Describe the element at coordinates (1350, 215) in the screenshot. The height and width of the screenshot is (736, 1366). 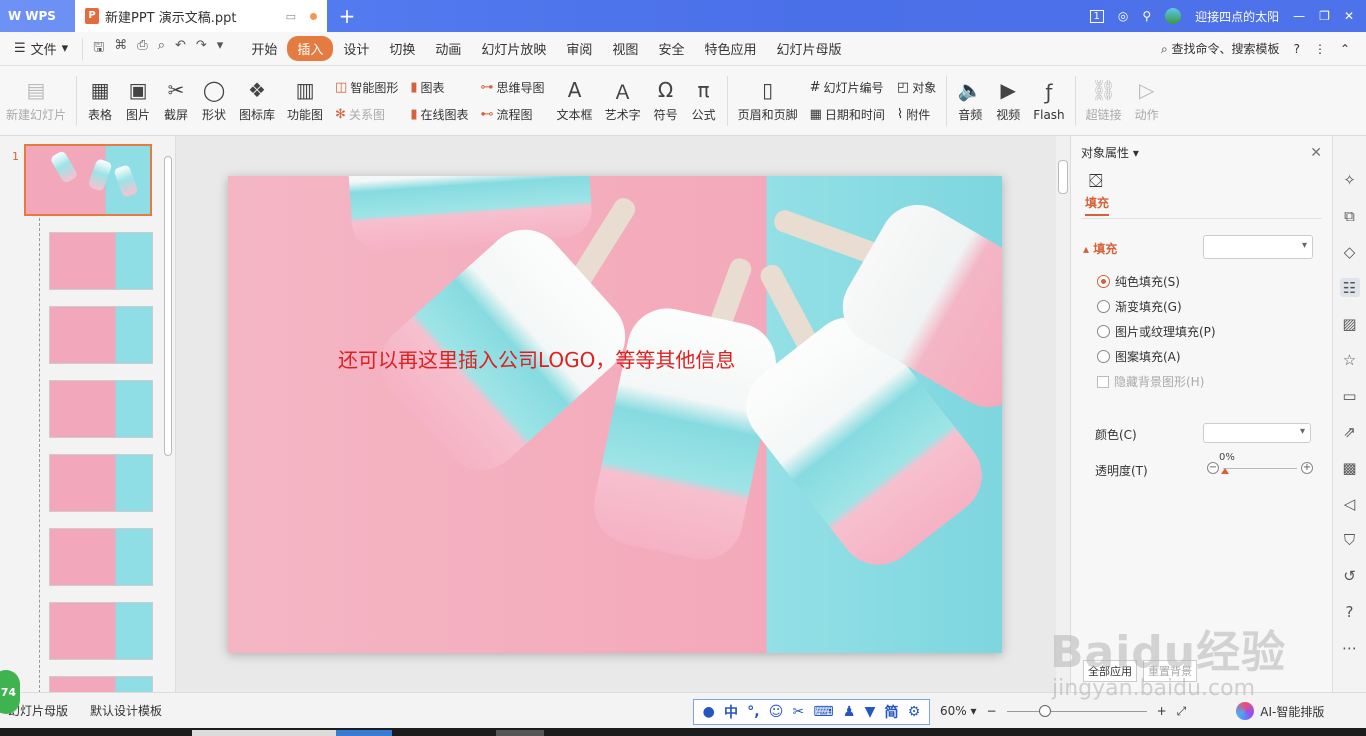
I see `copy-icon: ⧉` at that location.